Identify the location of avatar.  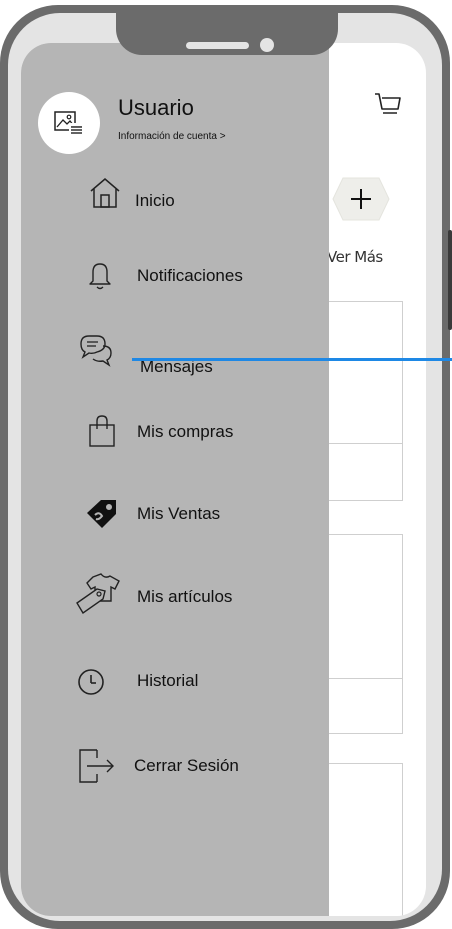
(69, 123).